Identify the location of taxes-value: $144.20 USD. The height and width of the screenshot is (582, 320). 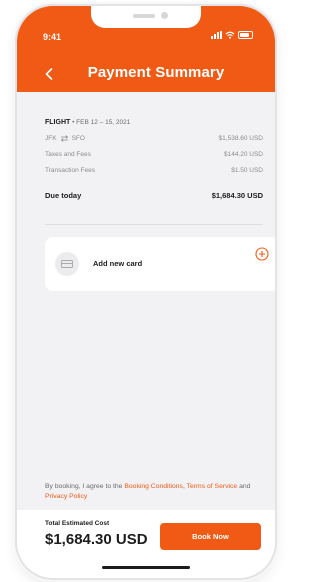
(243, 154).